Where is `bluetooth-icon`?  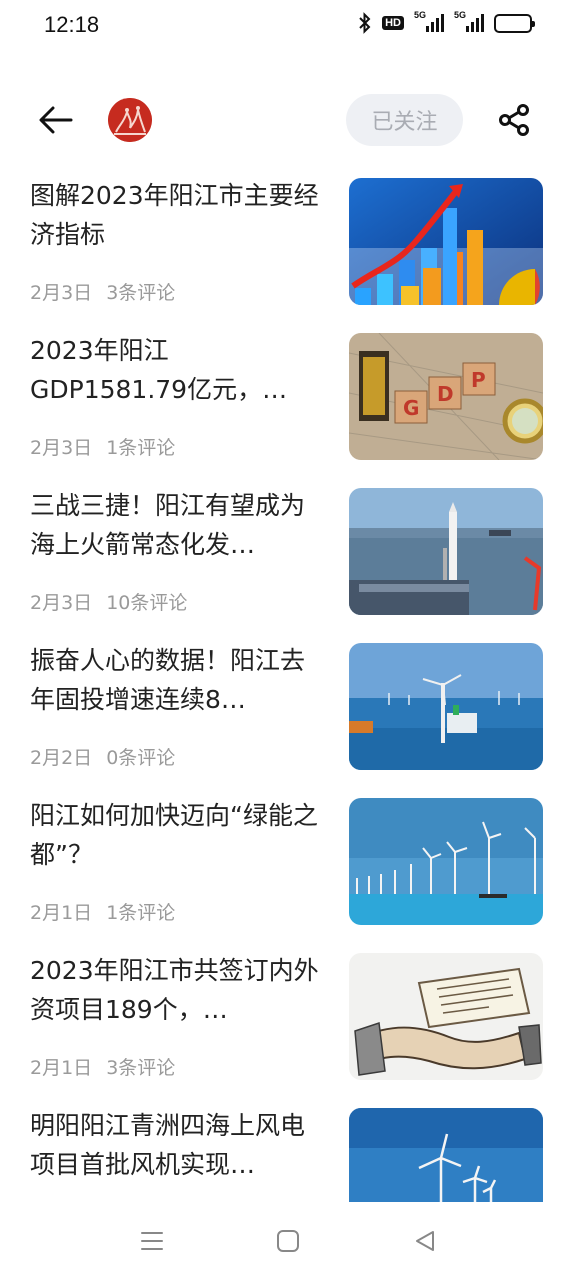
bluetooth-icon is located at coordinates (365, 23).